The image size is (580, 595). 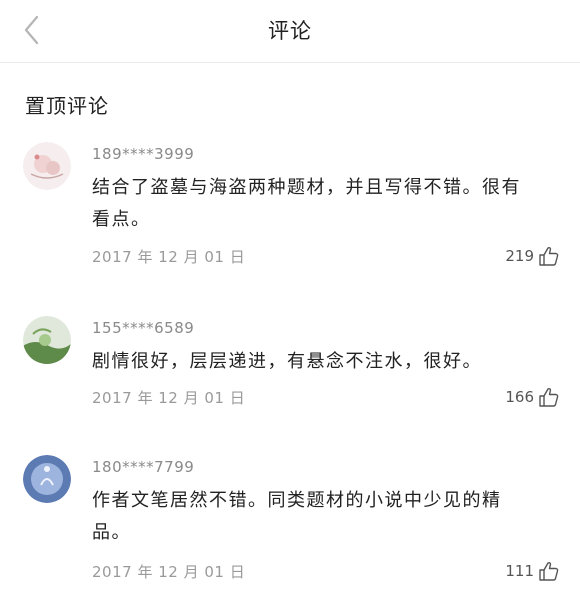 I want to click on like-button: 111, so click(x=532, y=571).